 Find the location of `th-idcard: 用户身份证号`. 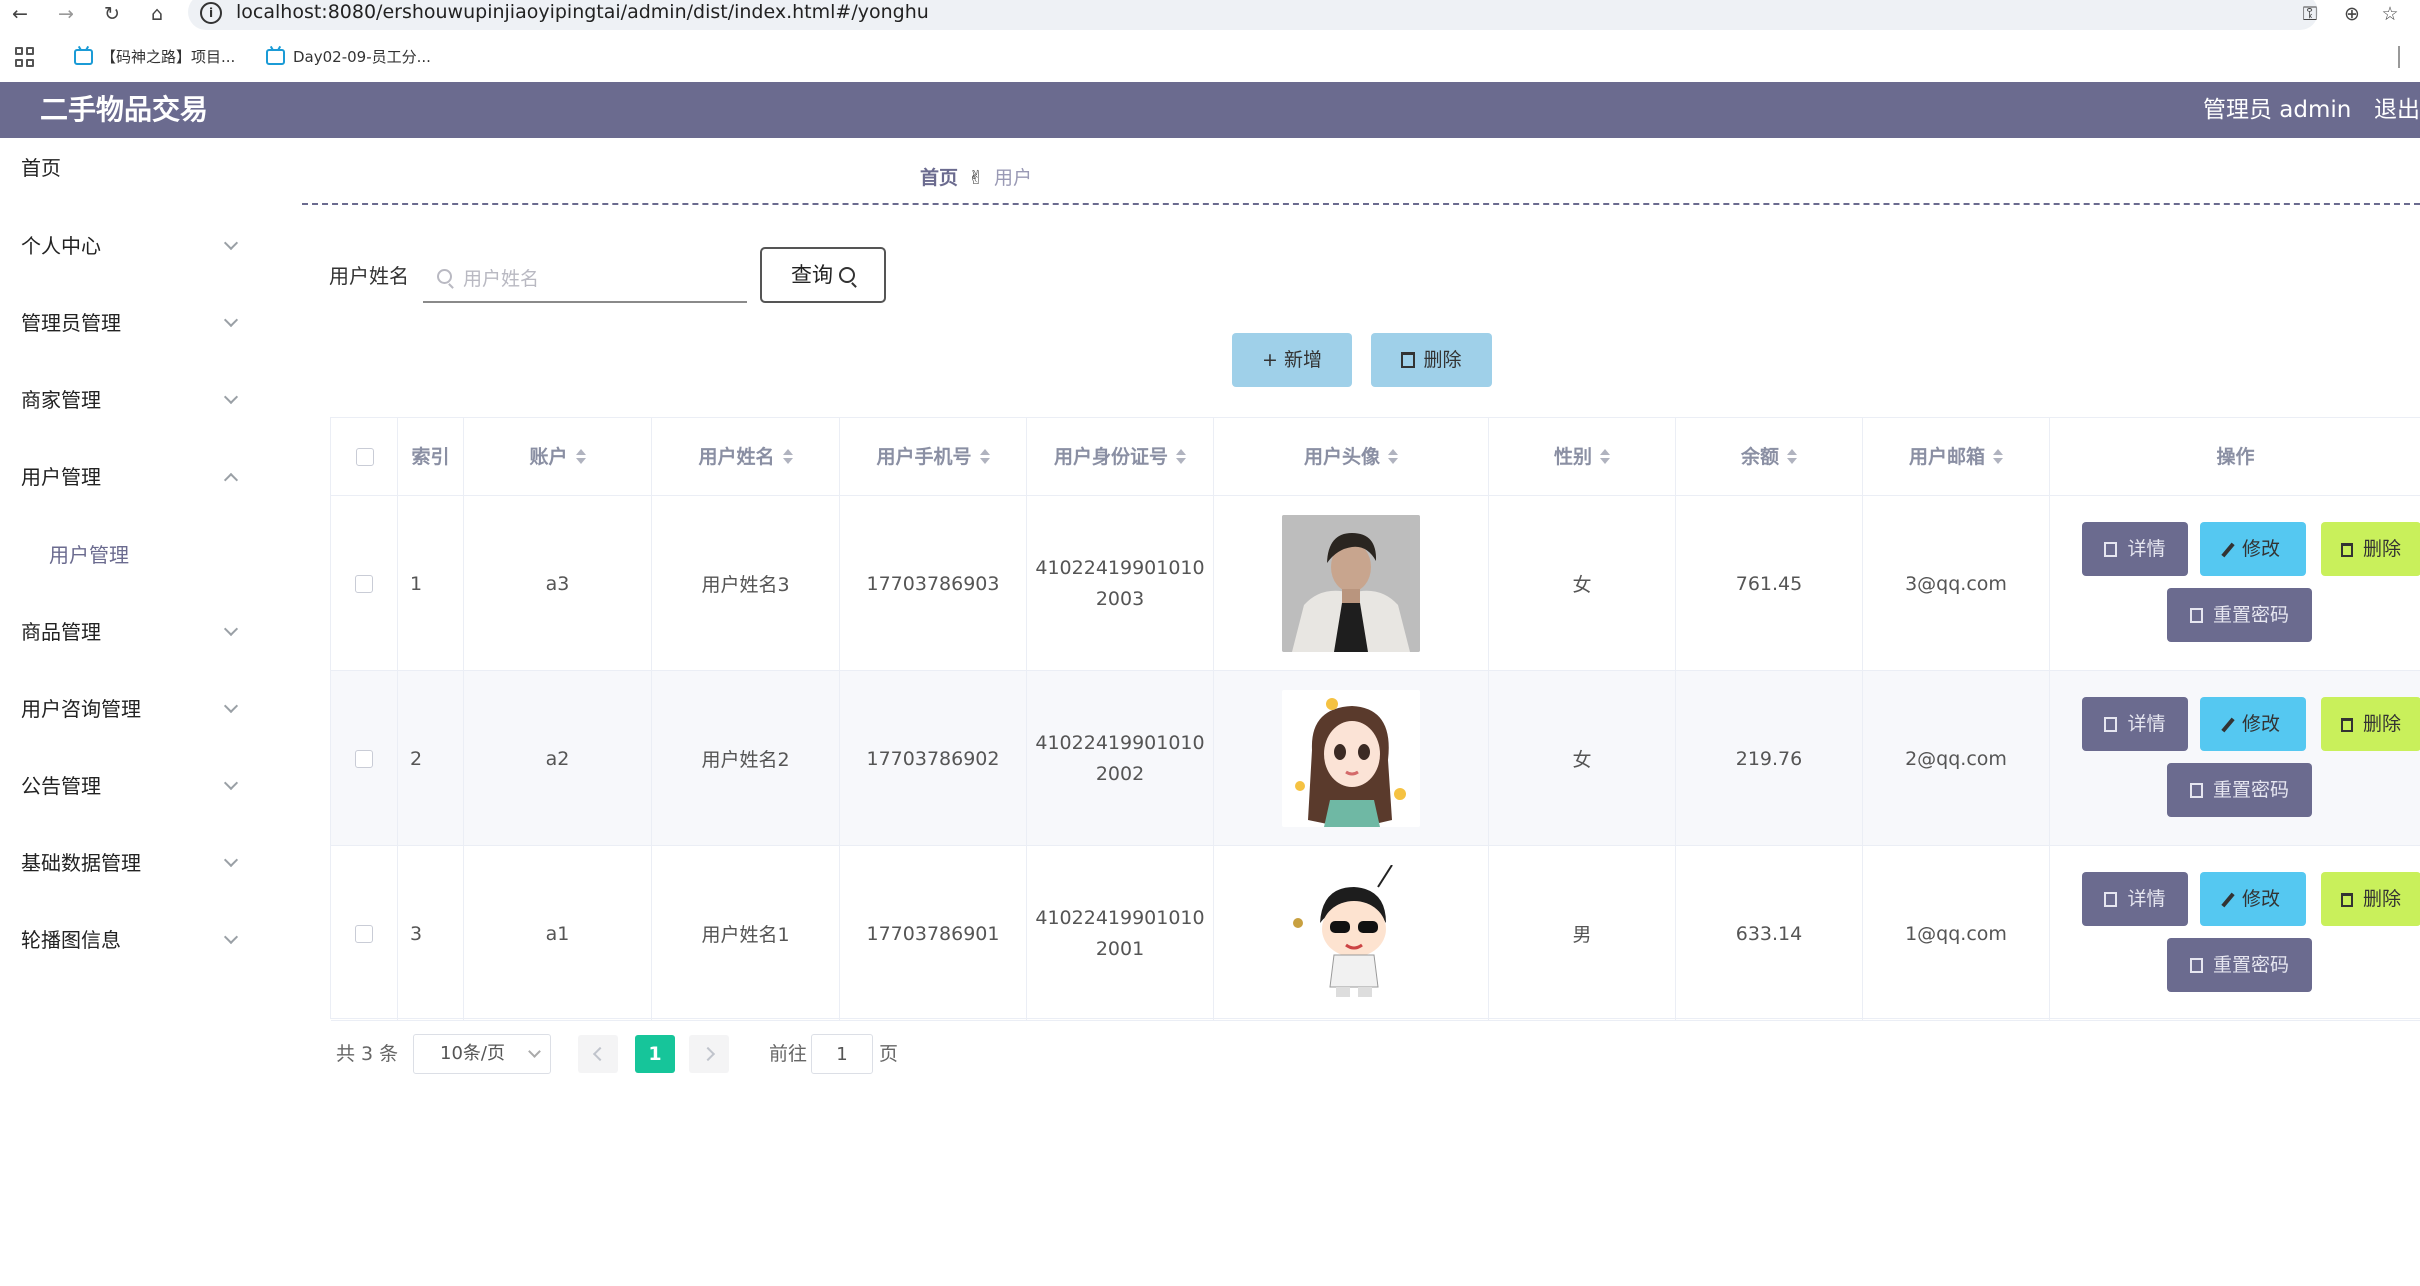

th-idcard: 用户身份证号 is located at coordinates (1120, 457).